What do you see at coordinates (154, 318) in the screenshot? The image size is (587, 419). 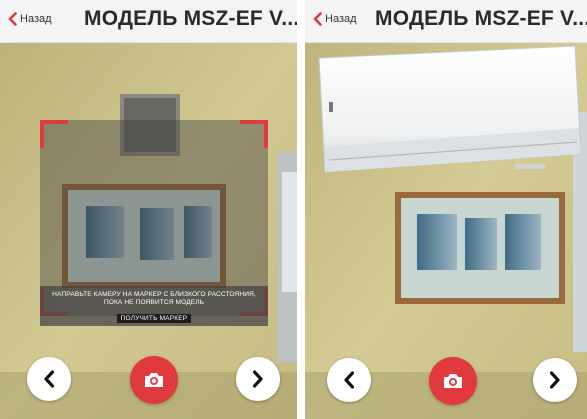 I see `get-marker-button: ПОЛУЧИТЬ МАРКЕР` at bounding box center [154, 318].